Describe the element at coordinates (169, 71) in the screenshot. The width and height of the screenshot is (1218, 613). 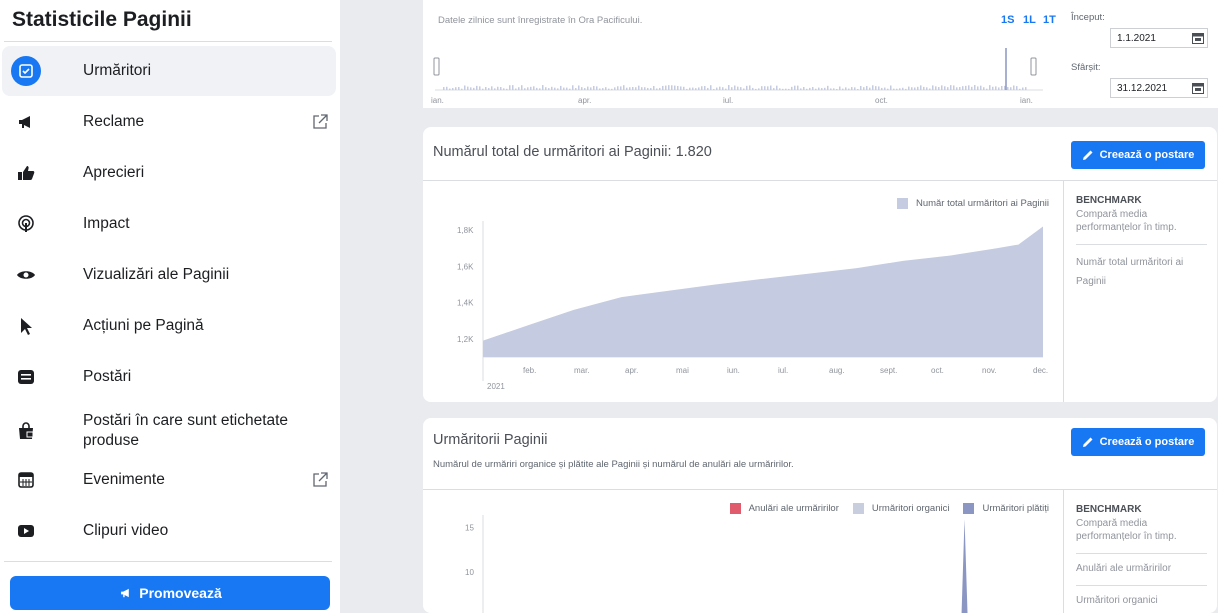
I see `sidebar-item-followers: Urmăritori` at that location.